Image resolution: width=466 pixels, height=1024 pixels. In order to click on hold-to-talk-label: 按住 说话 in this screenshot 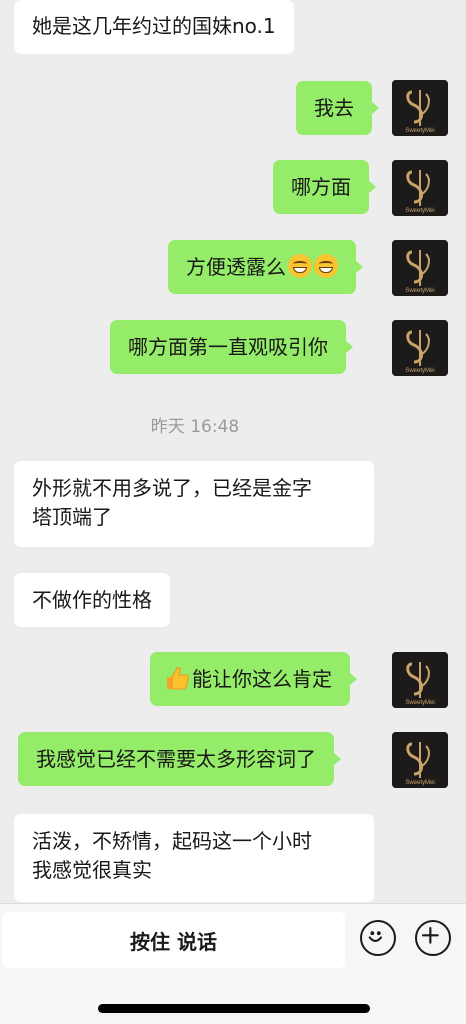, I will do `click(173, 941)`.